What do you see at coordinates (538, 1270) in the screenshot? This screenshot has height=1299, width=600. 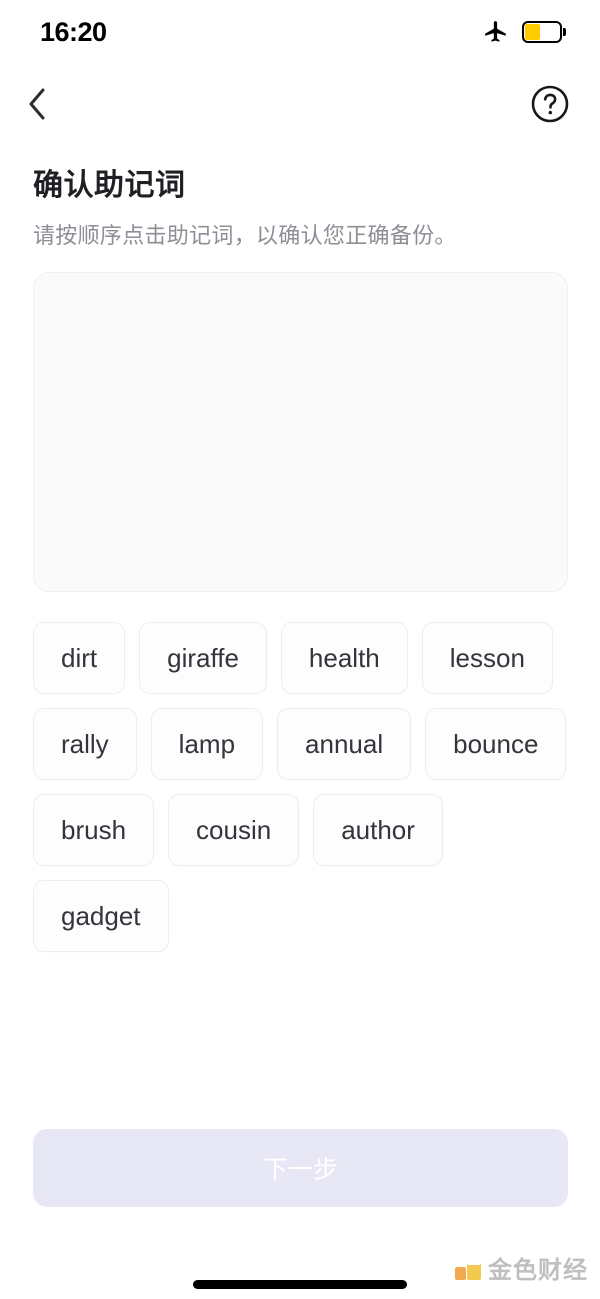 I see `watermark-text: 金色财经` at bounding box center [538, 1270].